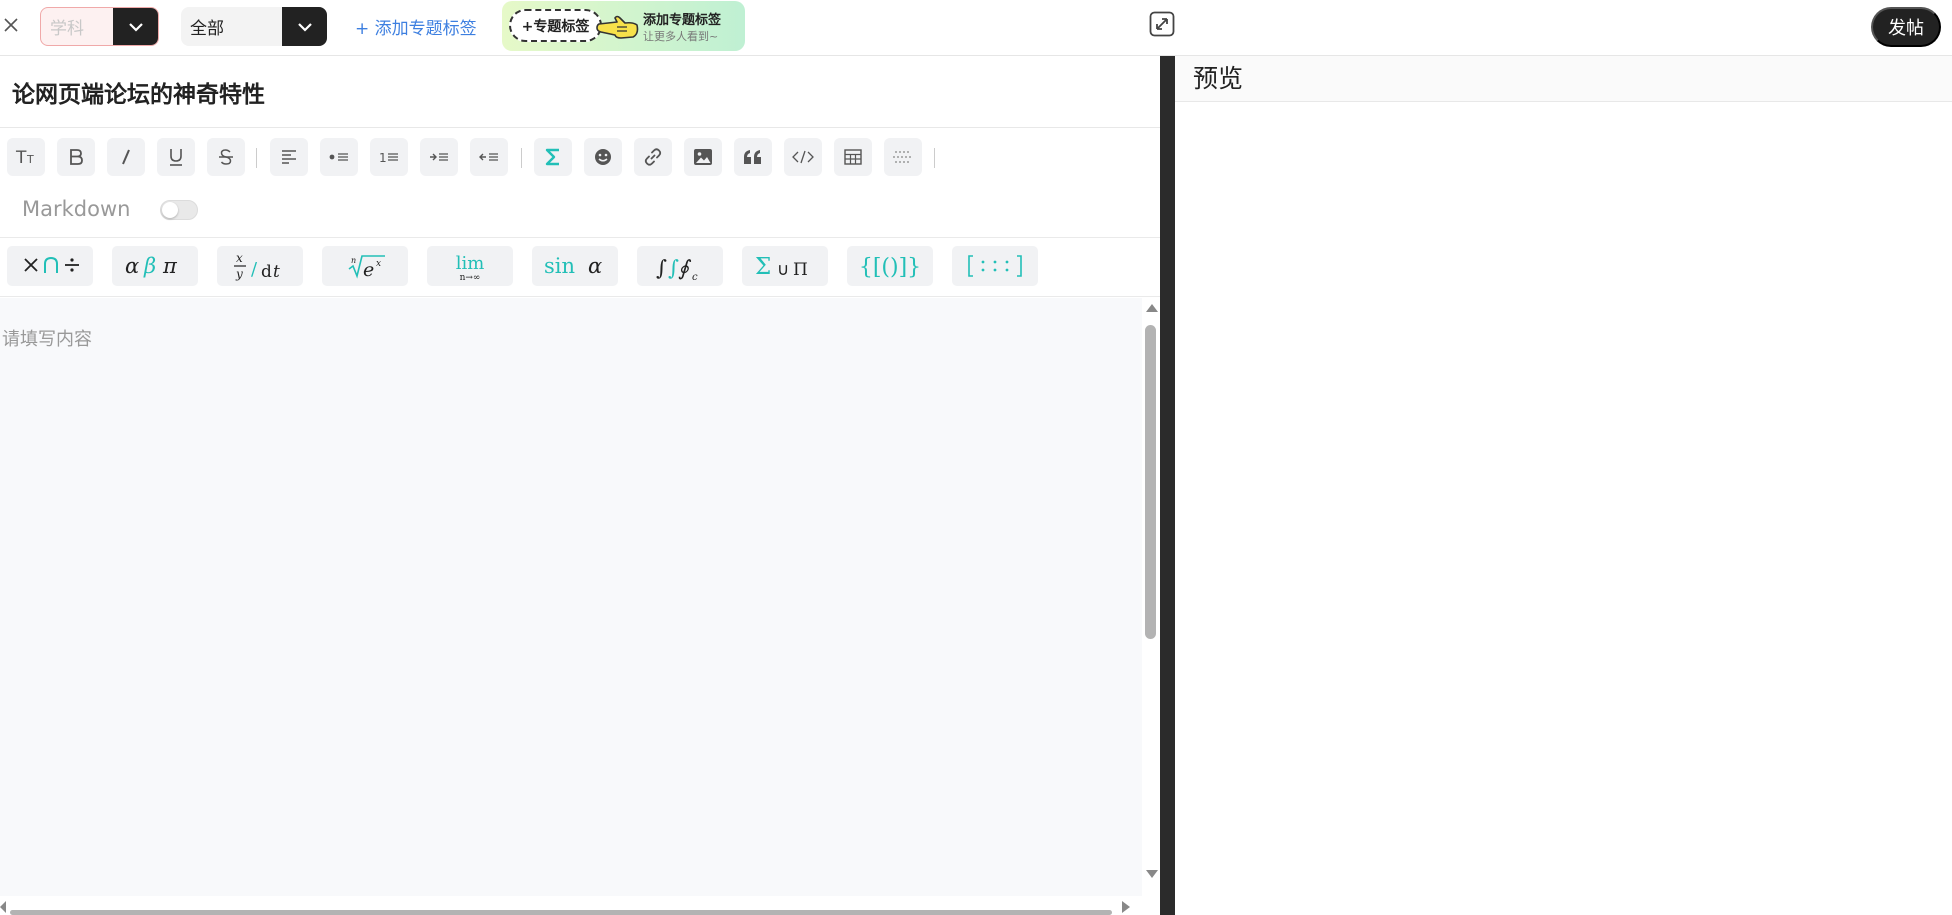  Describe the element at coordinates (339, 157) in the screenshot. I see `bullet-list-icon` at that location.